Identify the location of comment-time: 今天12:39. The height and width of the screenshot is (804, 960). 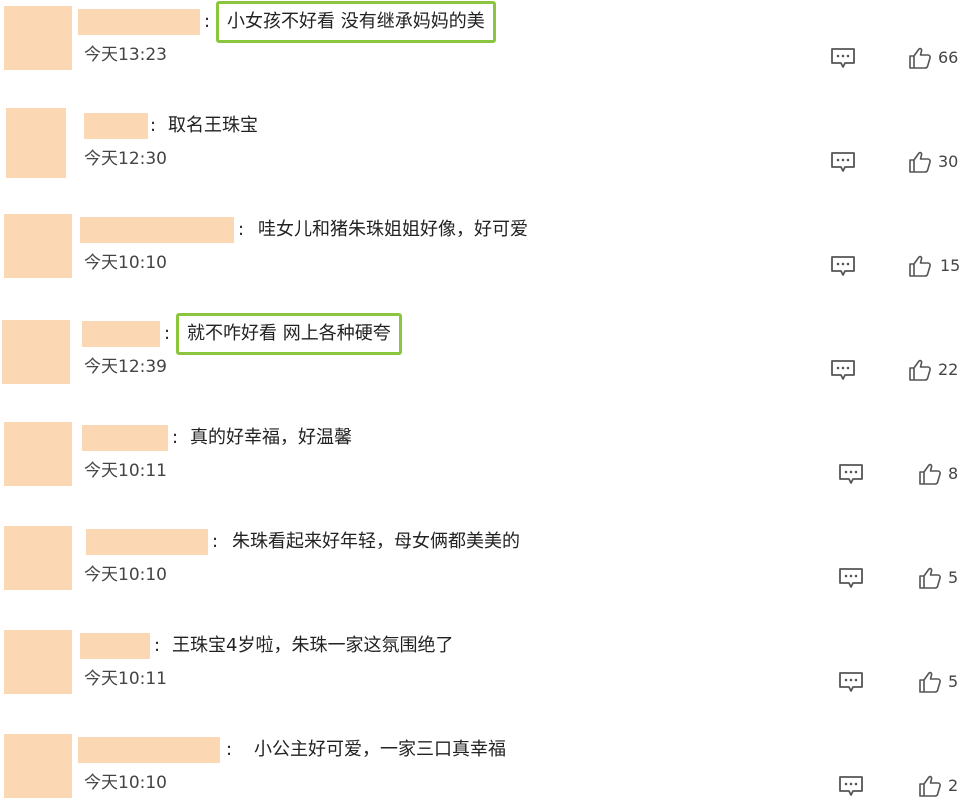
(125, 367).